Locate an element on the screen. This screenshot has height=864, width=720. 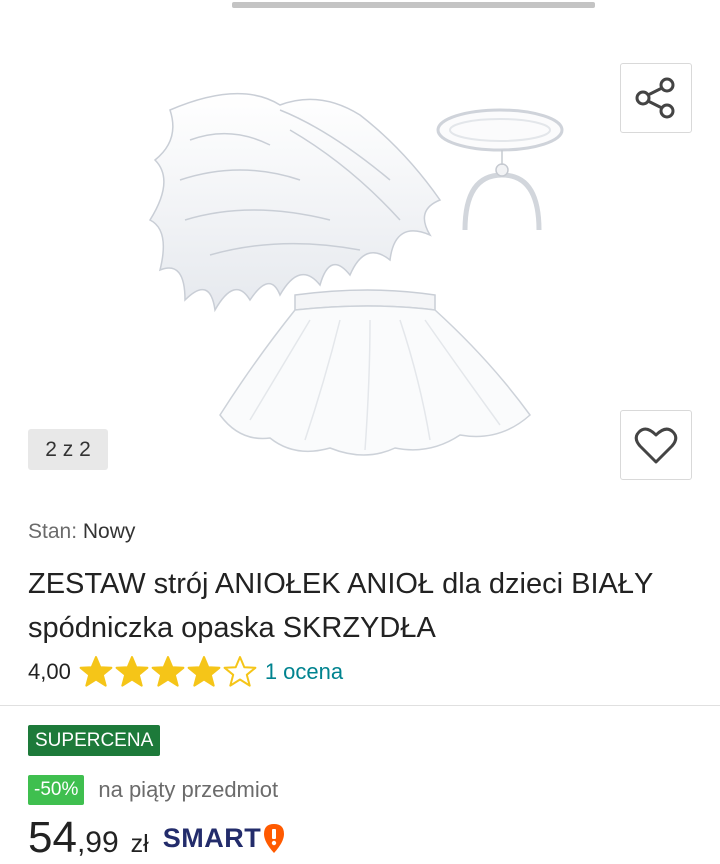
rating-score: 4,00 is located at coordinates (49, 671).